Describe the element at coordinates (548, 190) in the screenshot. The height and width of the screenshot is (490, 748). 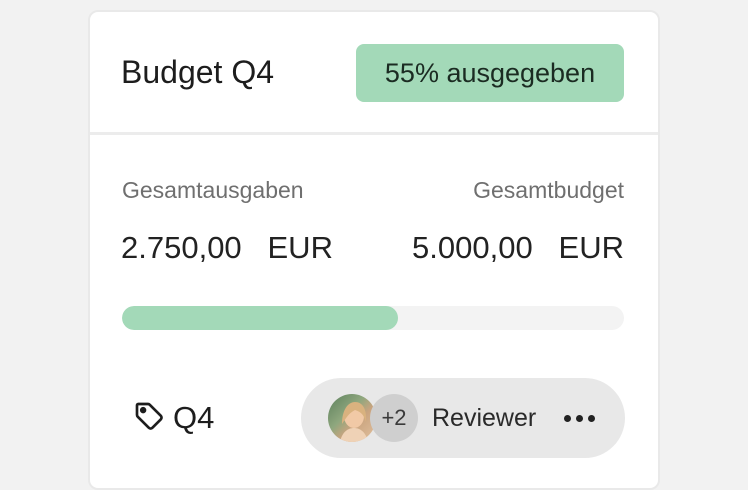
I see `budget-label: Gesamtbudget` at that location.